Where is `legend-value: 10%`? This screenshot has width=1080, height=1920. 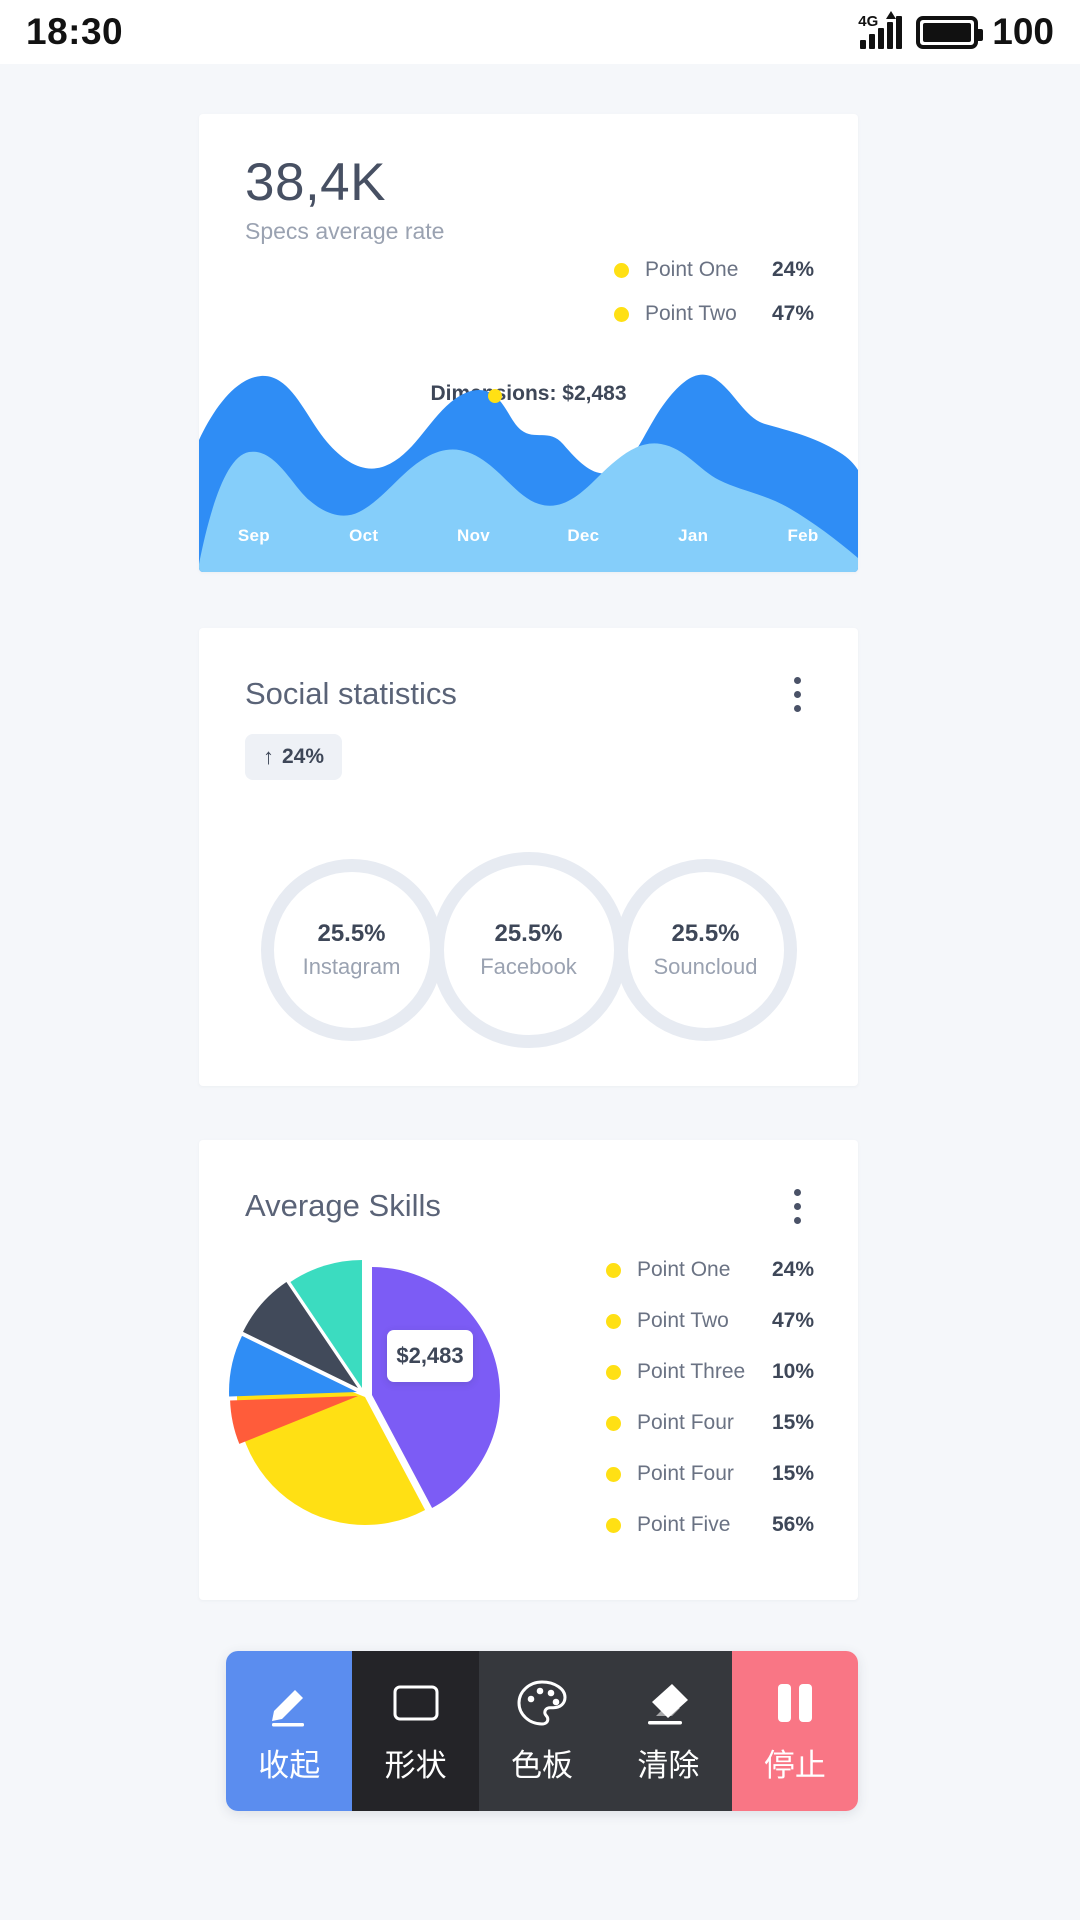
legend-value: 10% is located at coordinates (792, 1371).